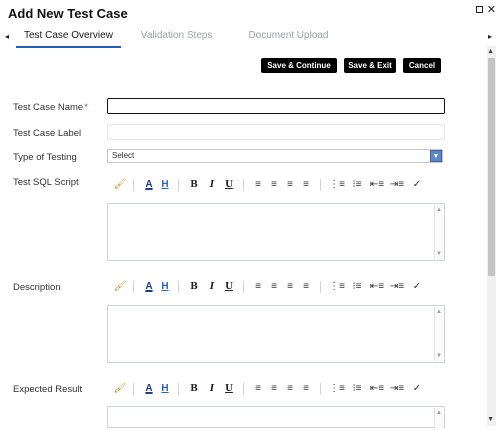 The image size is (500, 430). Describe the element at coordinates (177, 39) in the screenshot. I see `tab-validation-steps: Validation Steps` at that location.